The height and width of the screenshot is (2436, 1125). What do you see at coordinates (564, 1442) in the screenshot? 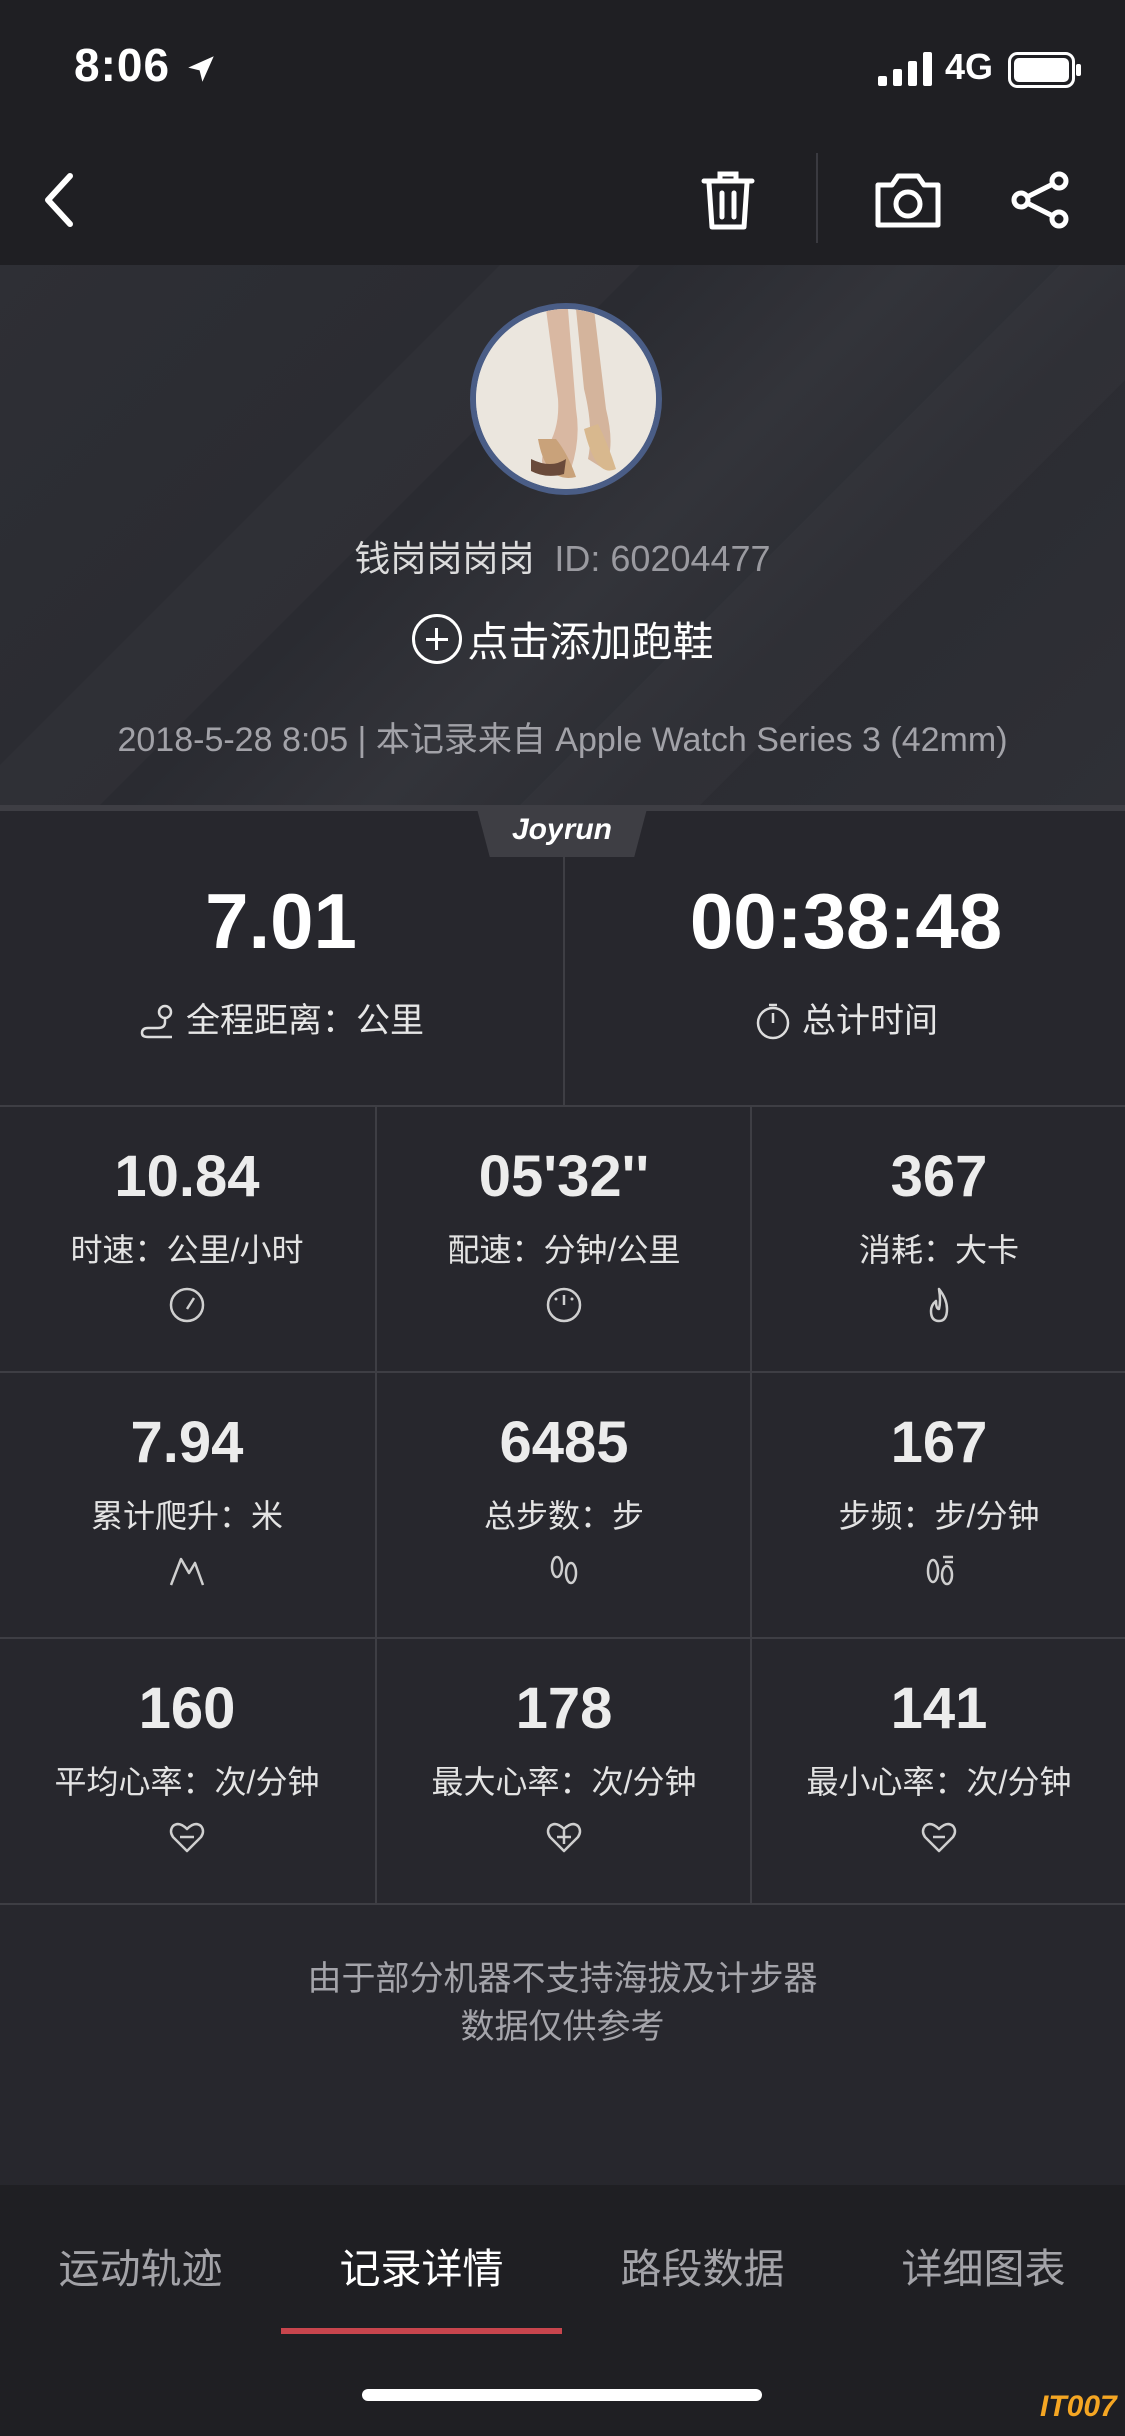
I see `stat-value: 6485` at bounding box center [564, 1442].